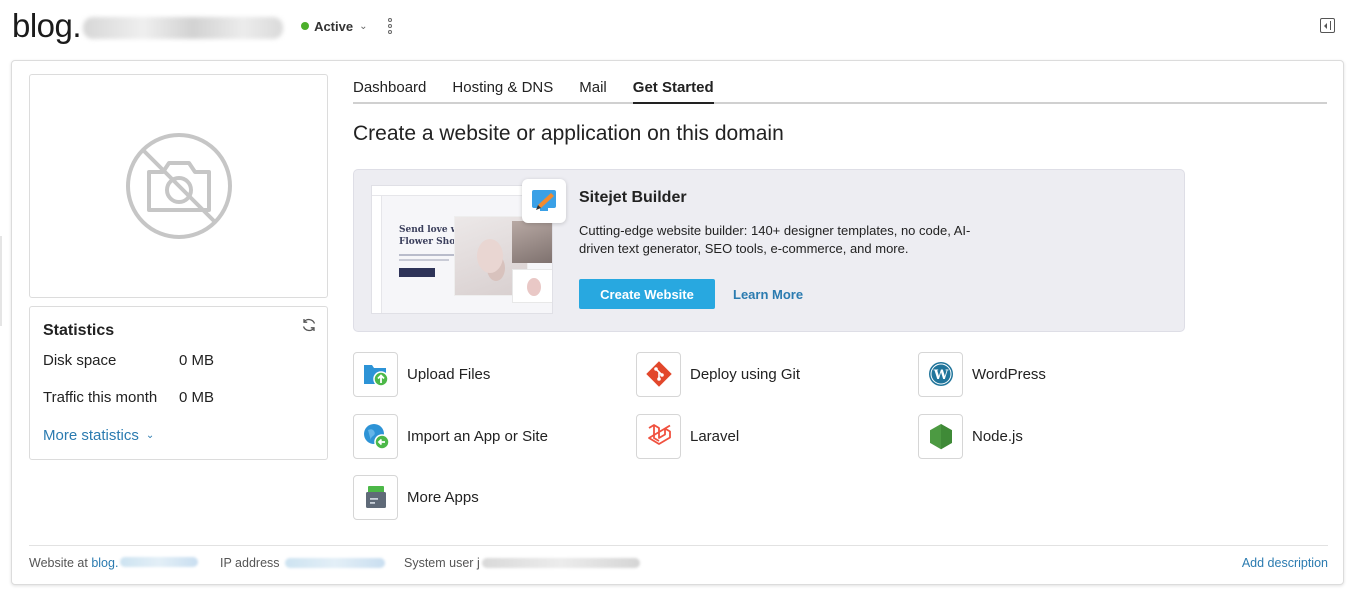 The image size is (1357, 600). I want to click on nodejs-icon, so click(940, 436).